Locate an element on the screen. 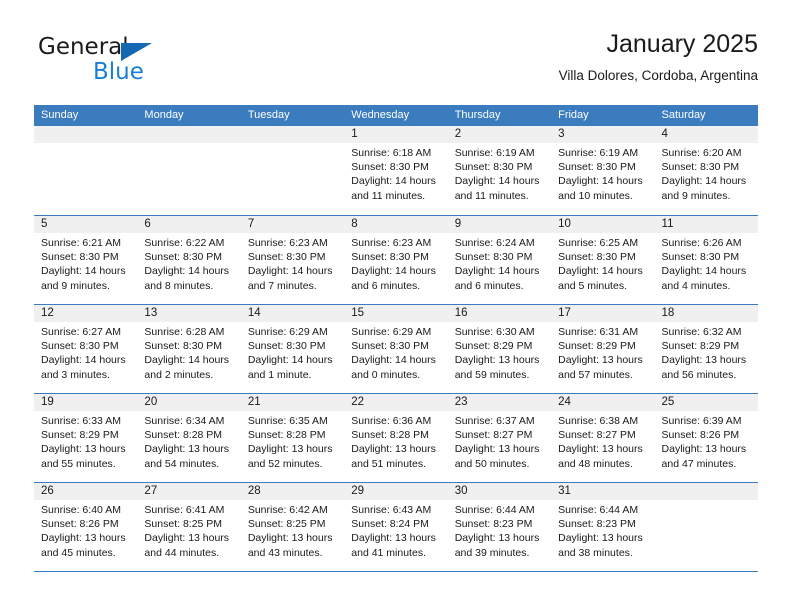 This screenshot has height=612, width=792. day-info-line: and 48 minutes. is located at coordinates (595, 463).